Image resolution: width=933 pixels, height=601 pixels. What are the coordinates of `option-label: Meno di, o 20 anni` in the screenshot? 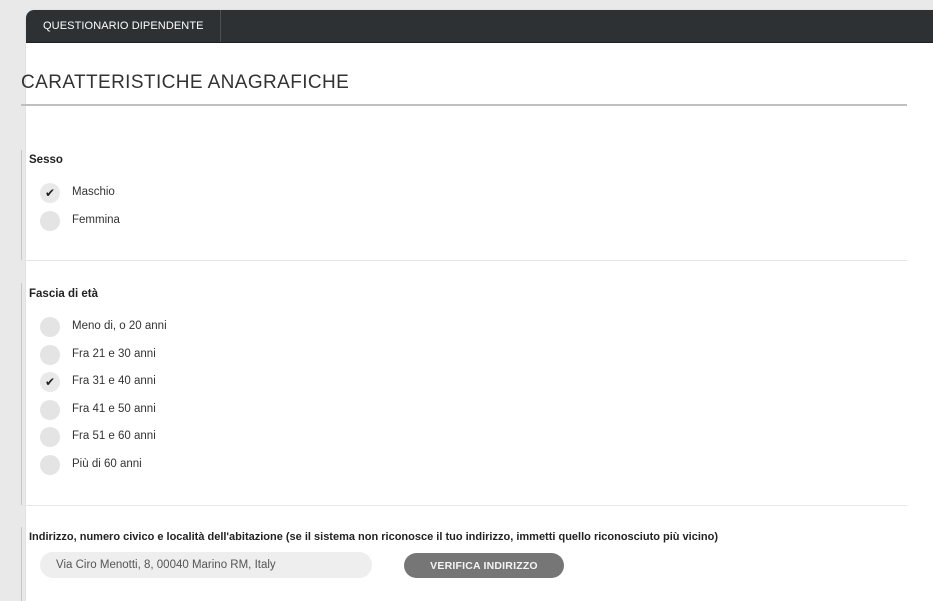 It's located at (119, 326).